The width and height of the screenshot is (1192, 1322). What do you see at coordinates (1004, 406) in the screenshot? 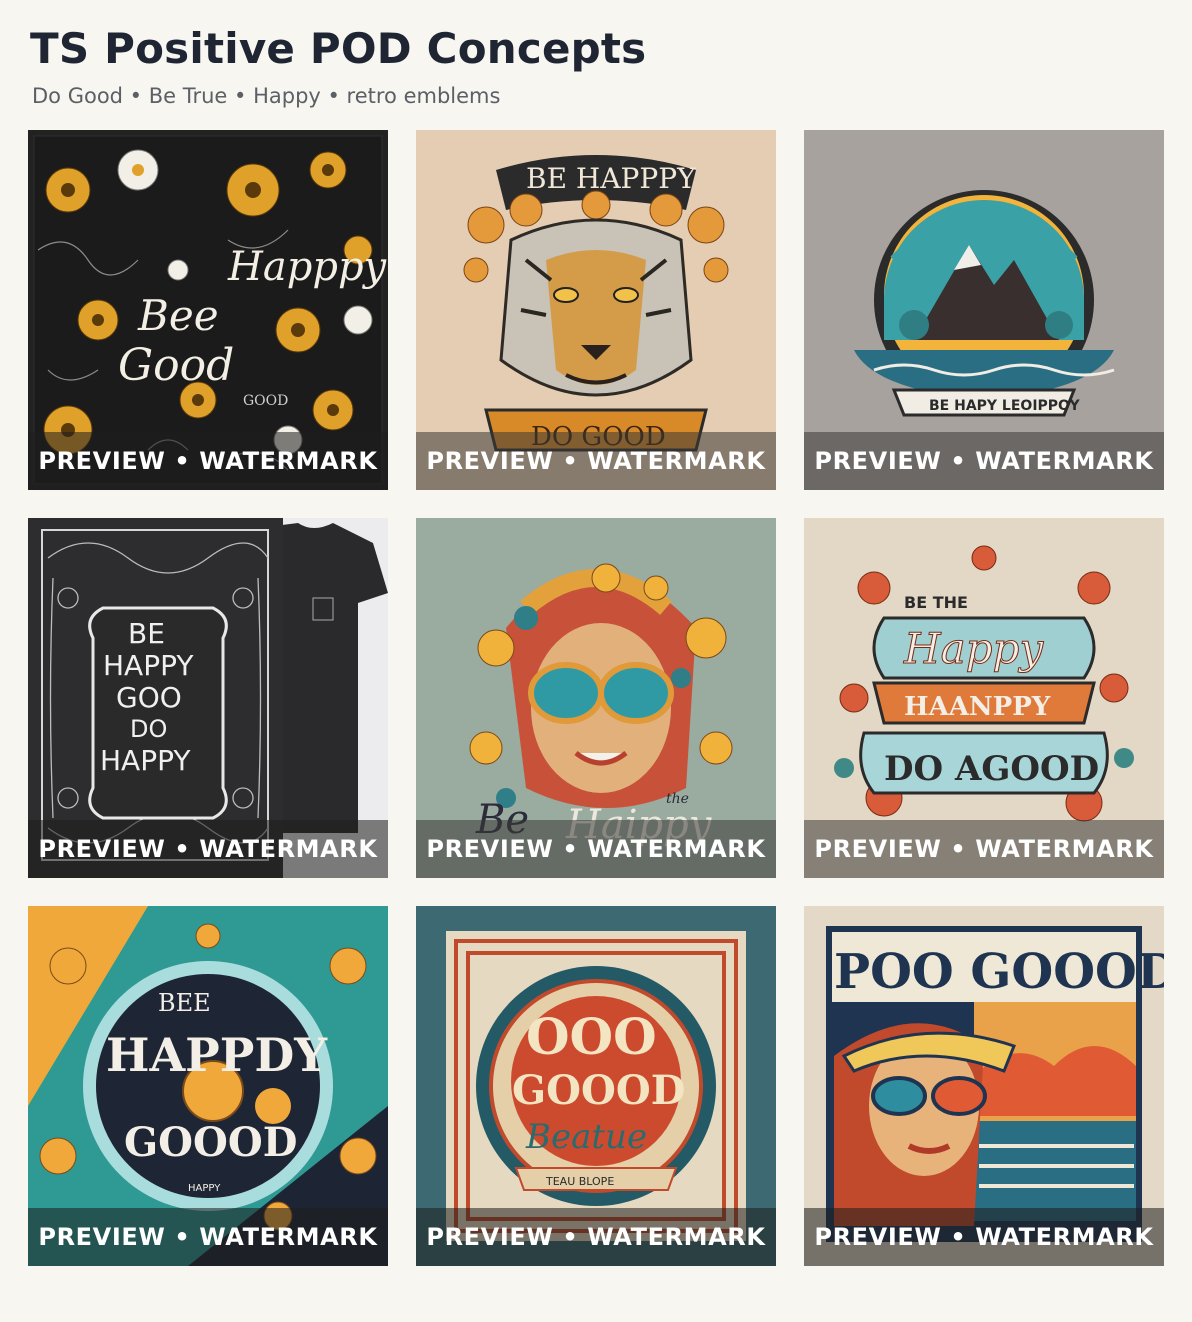
I see `art-word-banner: BE HAPY LEOIPPOY` at bounding box center [1004, 406].